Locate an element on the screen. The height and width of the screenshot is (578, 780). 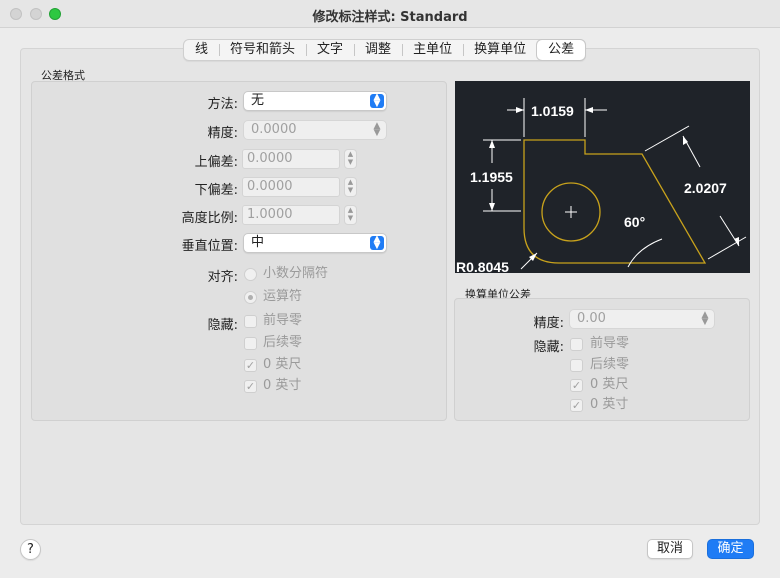
alt-suppress-inches-checkbox: ✓ is located at coordinates (576, 405).